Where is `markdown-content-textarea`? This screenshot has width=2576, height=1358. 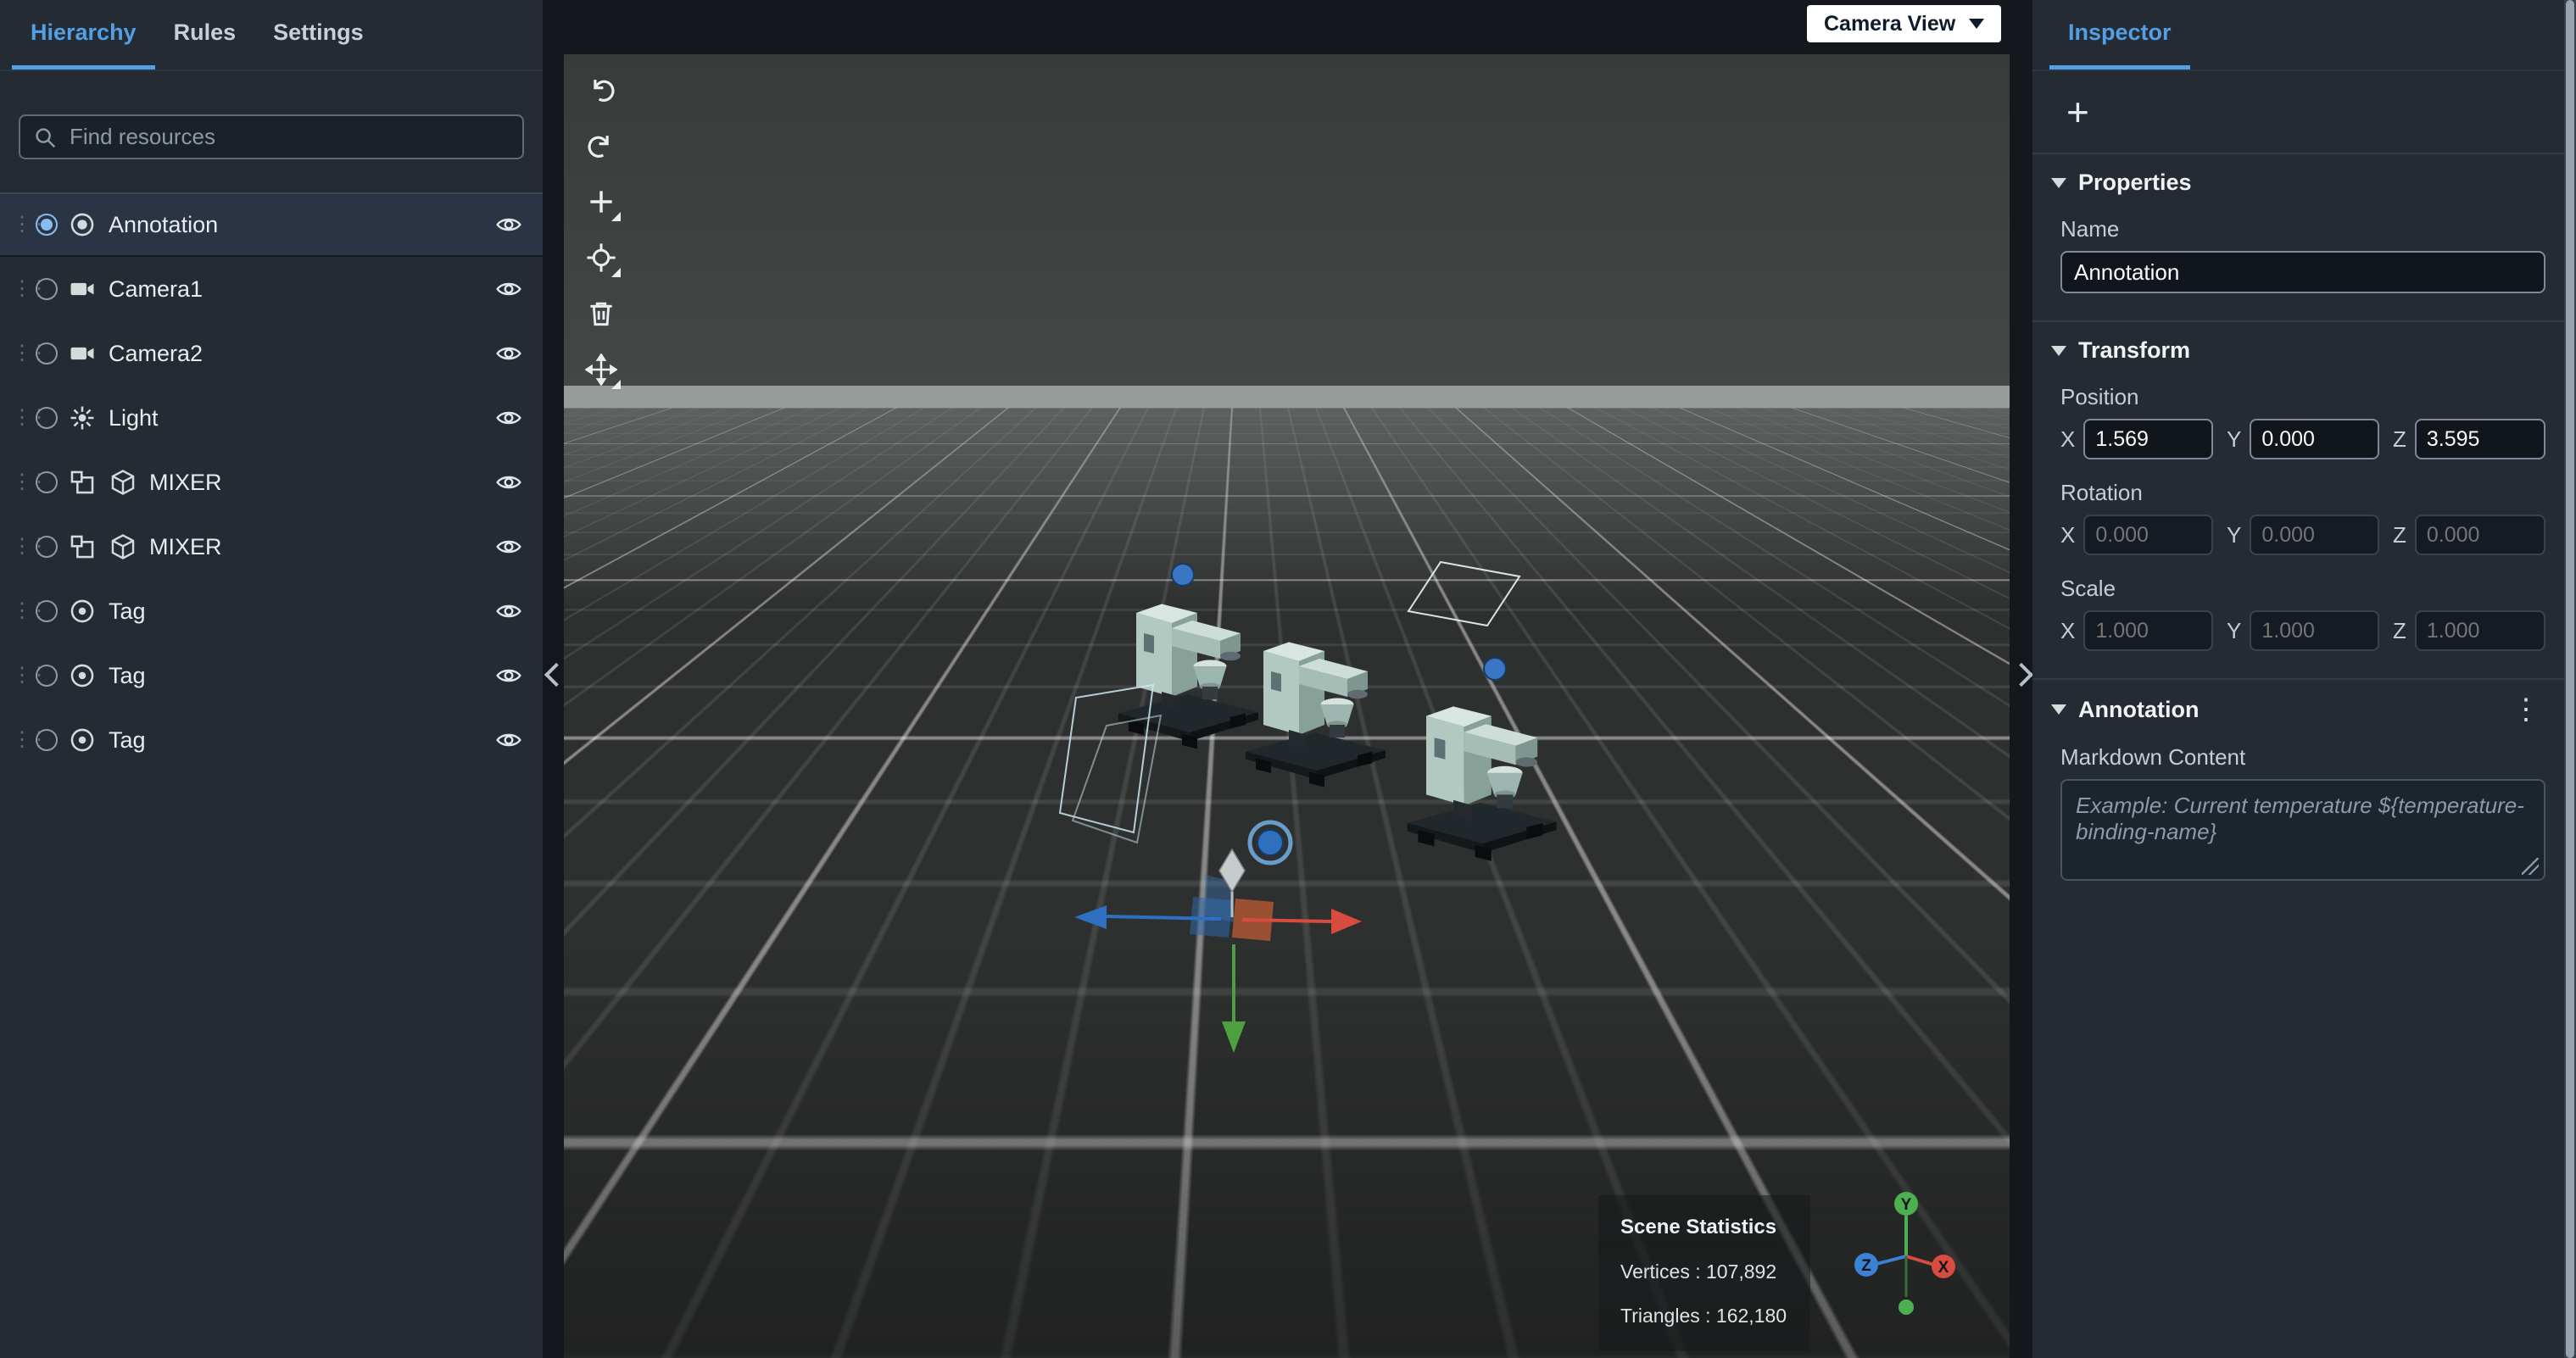 markdown-content-textarea is located at coordinates (2302, 830).